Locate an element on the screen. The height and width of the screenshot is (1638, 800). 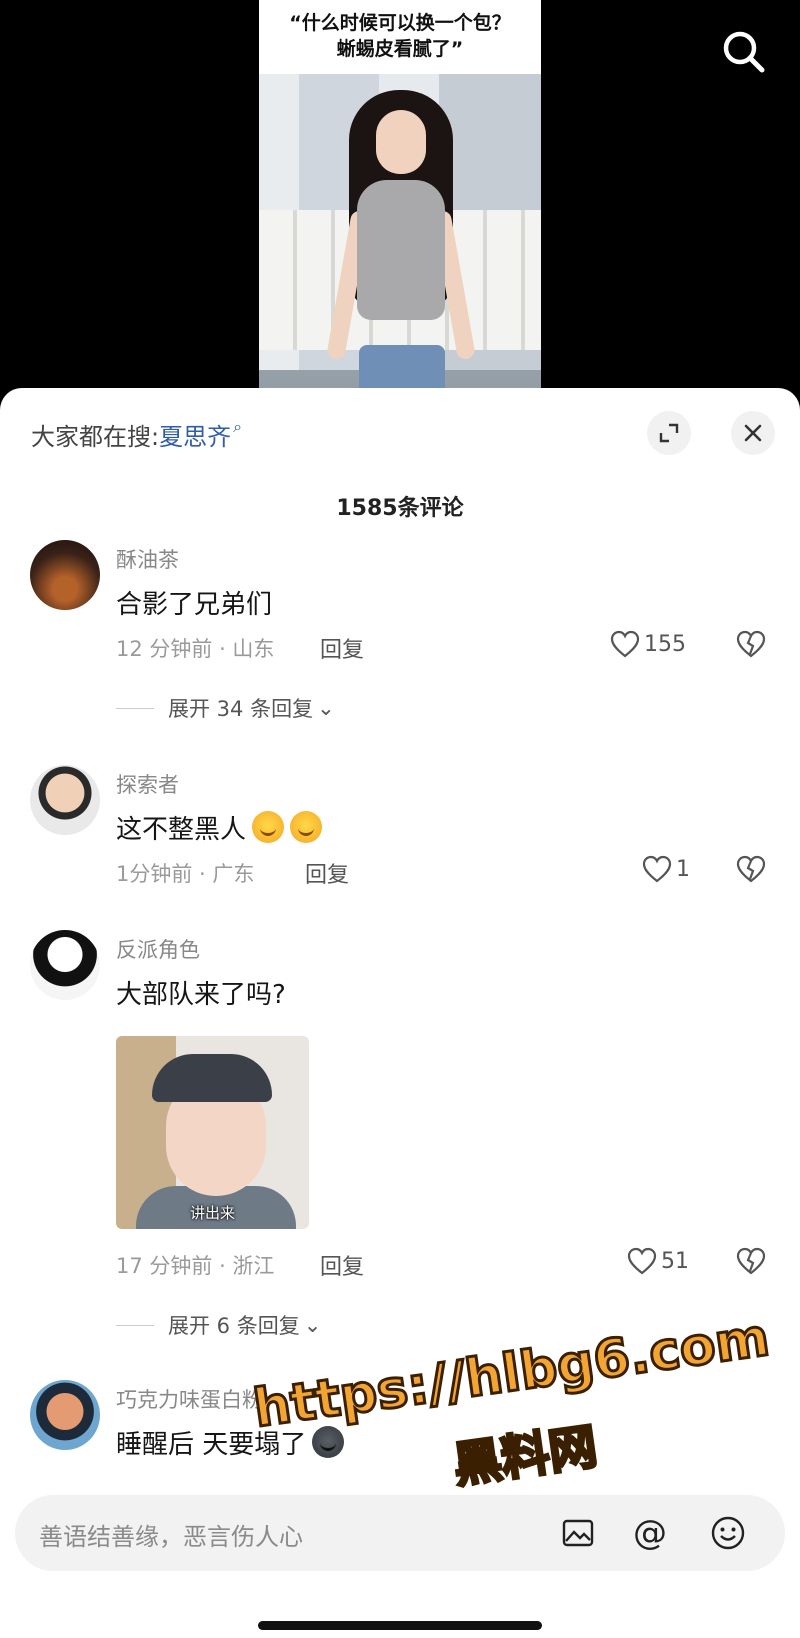
expand-replies-label: 展开 6 条回复 is located at coordinates (234, 1326).